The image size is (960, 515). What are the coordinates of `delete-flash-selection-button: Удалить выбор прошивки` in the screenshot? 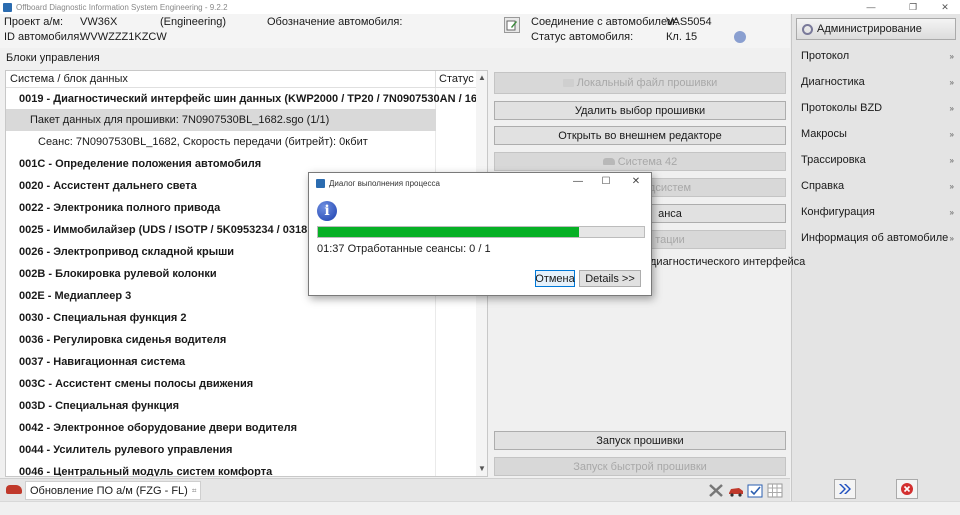 It's located at (640, 110).